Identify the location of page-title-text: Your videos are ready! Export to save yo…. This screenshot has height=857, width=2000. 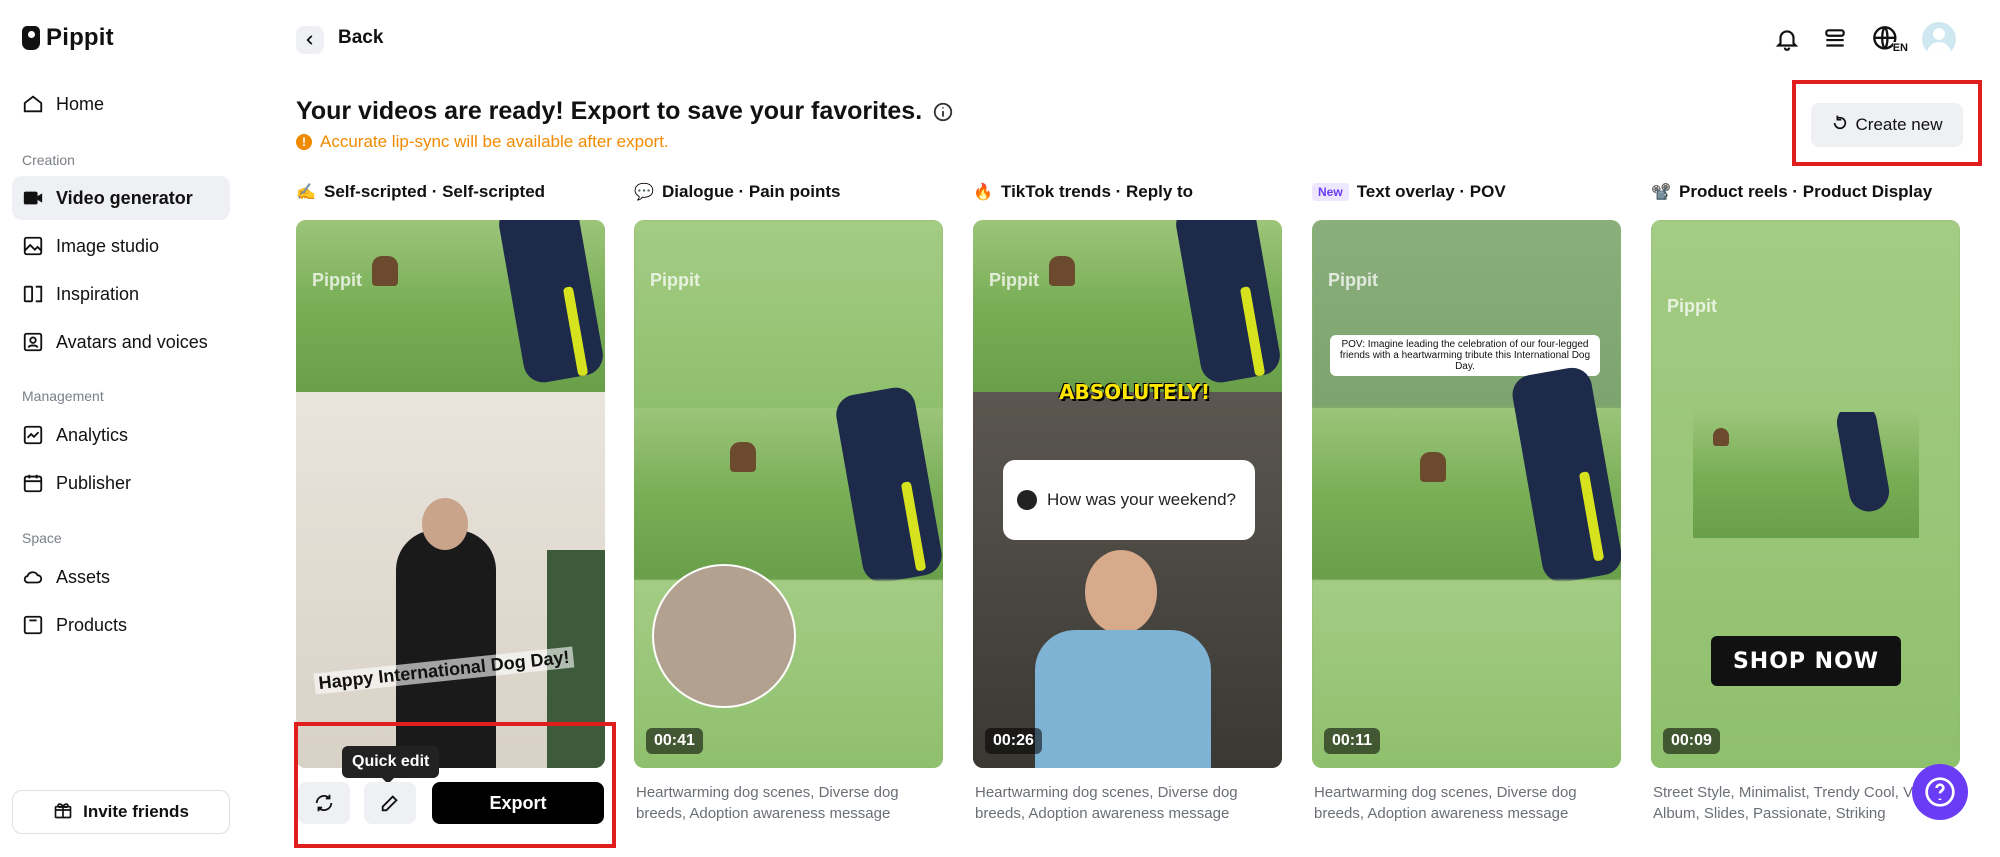
(609, 111).